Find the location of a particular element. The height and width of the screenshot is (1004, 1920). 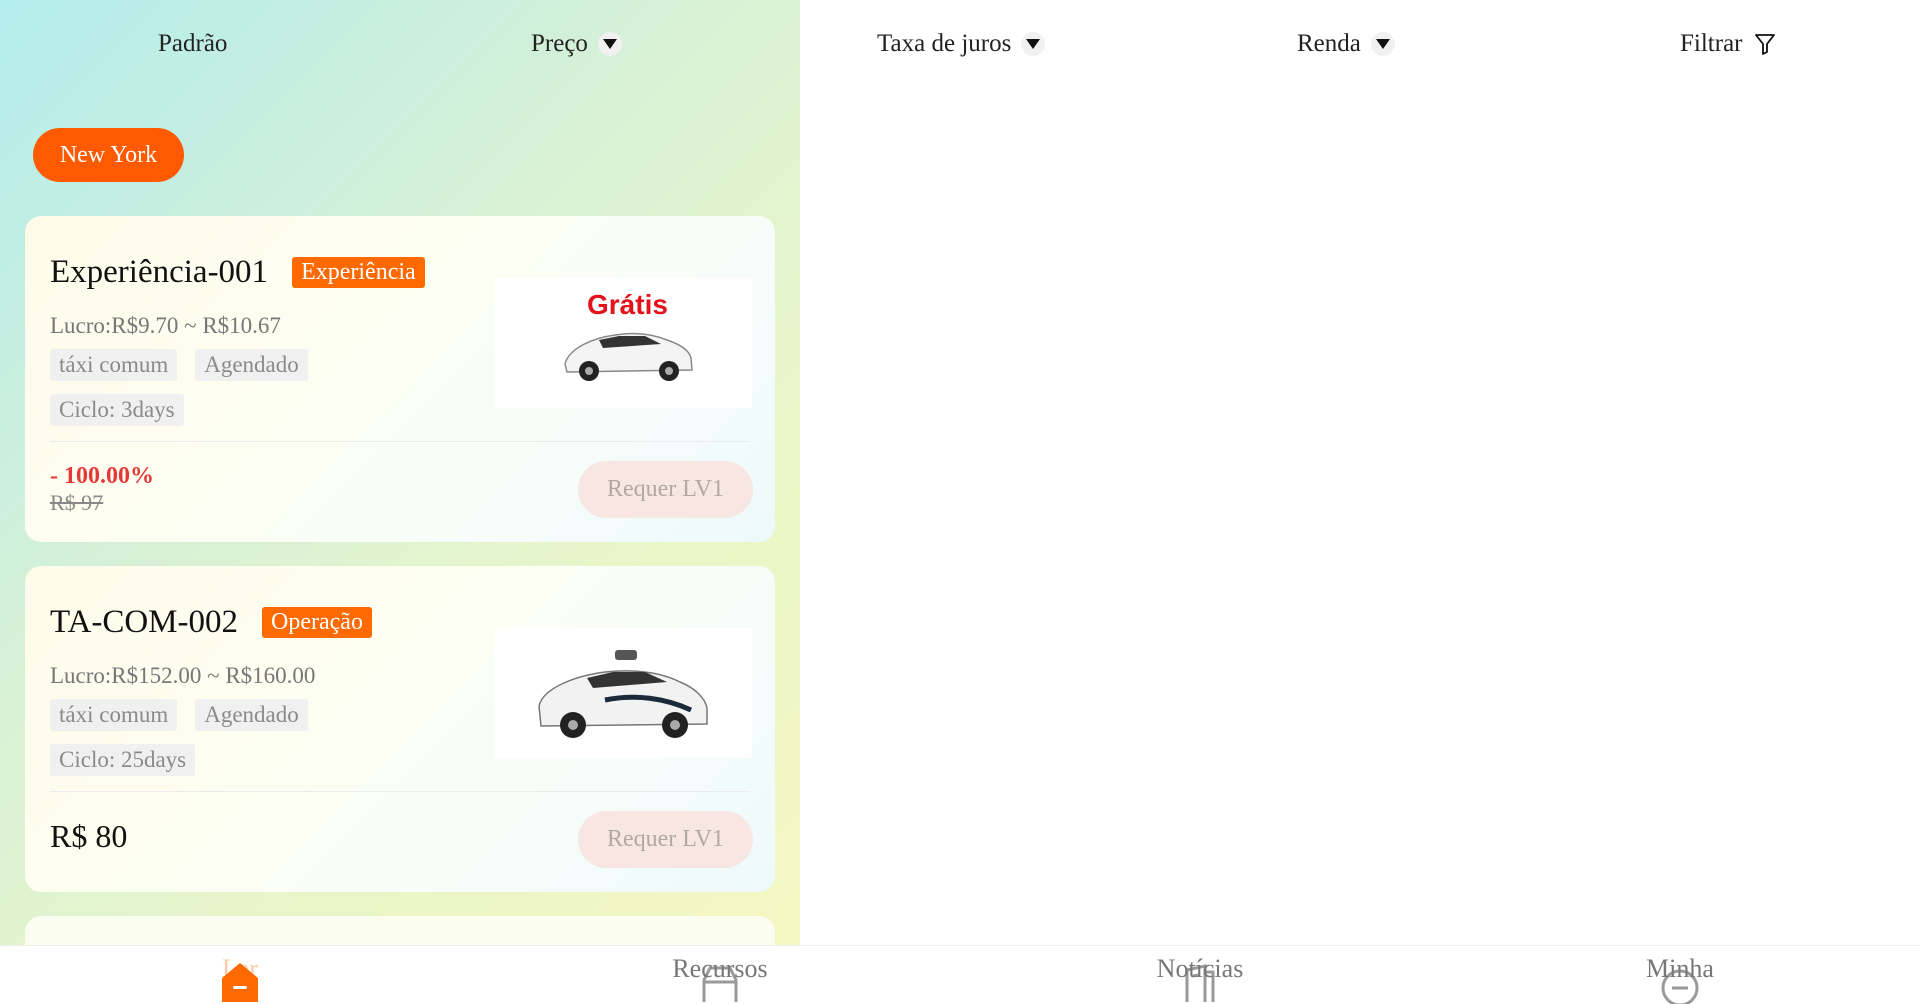

nav-mine: Minha is located at coordinates (1680, 975).